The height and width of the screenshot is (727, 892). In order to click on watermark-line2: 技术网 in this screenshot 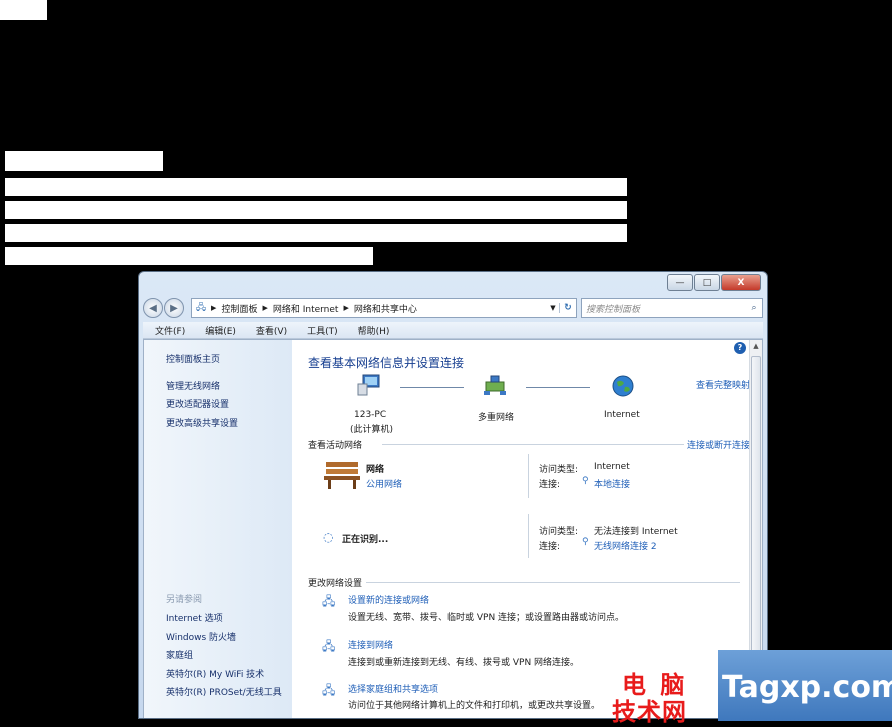, I will do `click(649, 712)`.